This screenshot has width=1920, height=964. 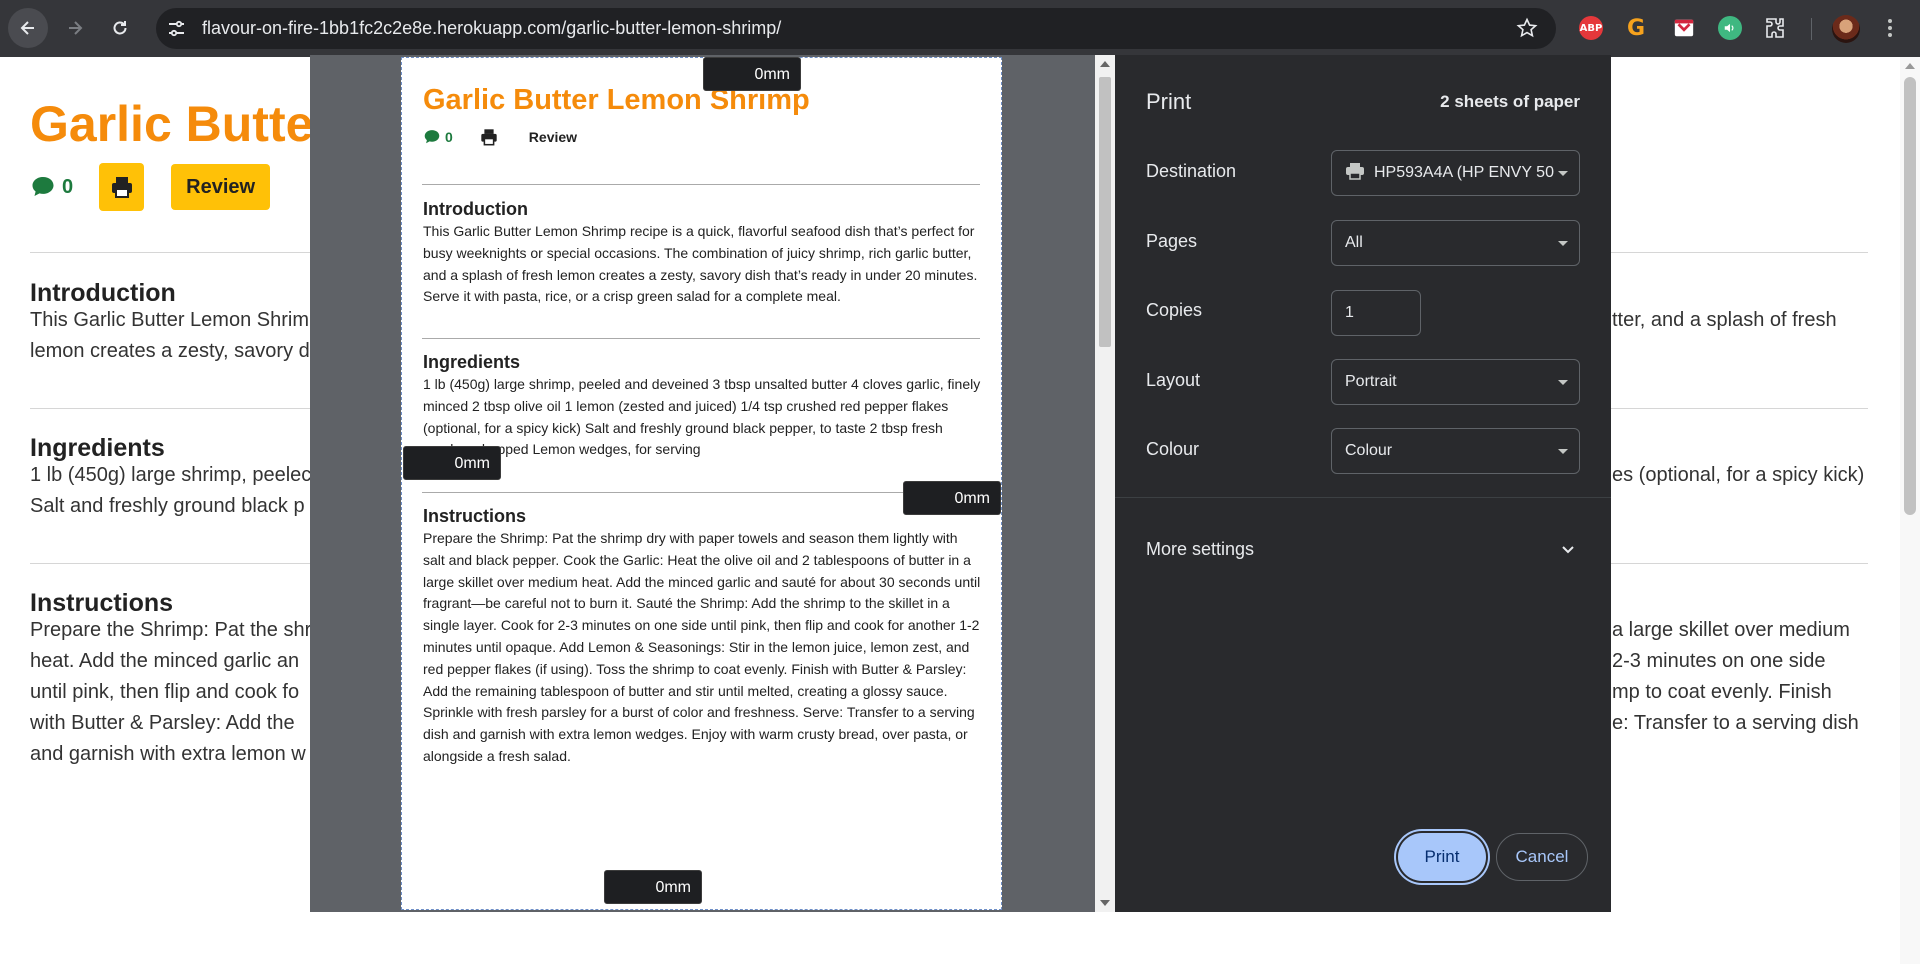 What do you see at coordinates (1730, 28) in the screenshot?
I see `sound-extension-icon` at bounding box center [1730, 28].